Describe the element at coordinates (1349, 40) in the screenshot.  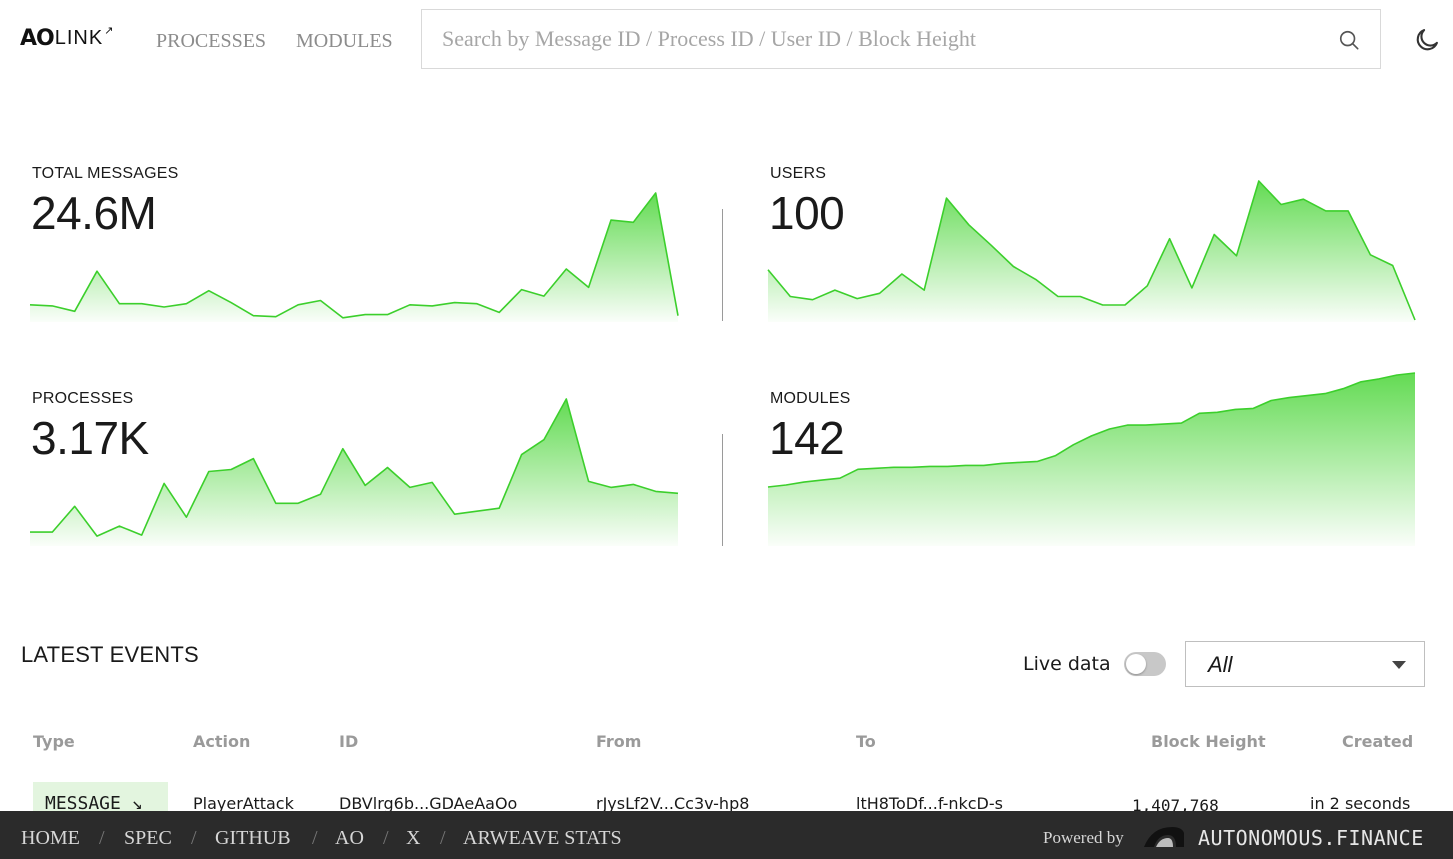
I see `search-icon` at that location.